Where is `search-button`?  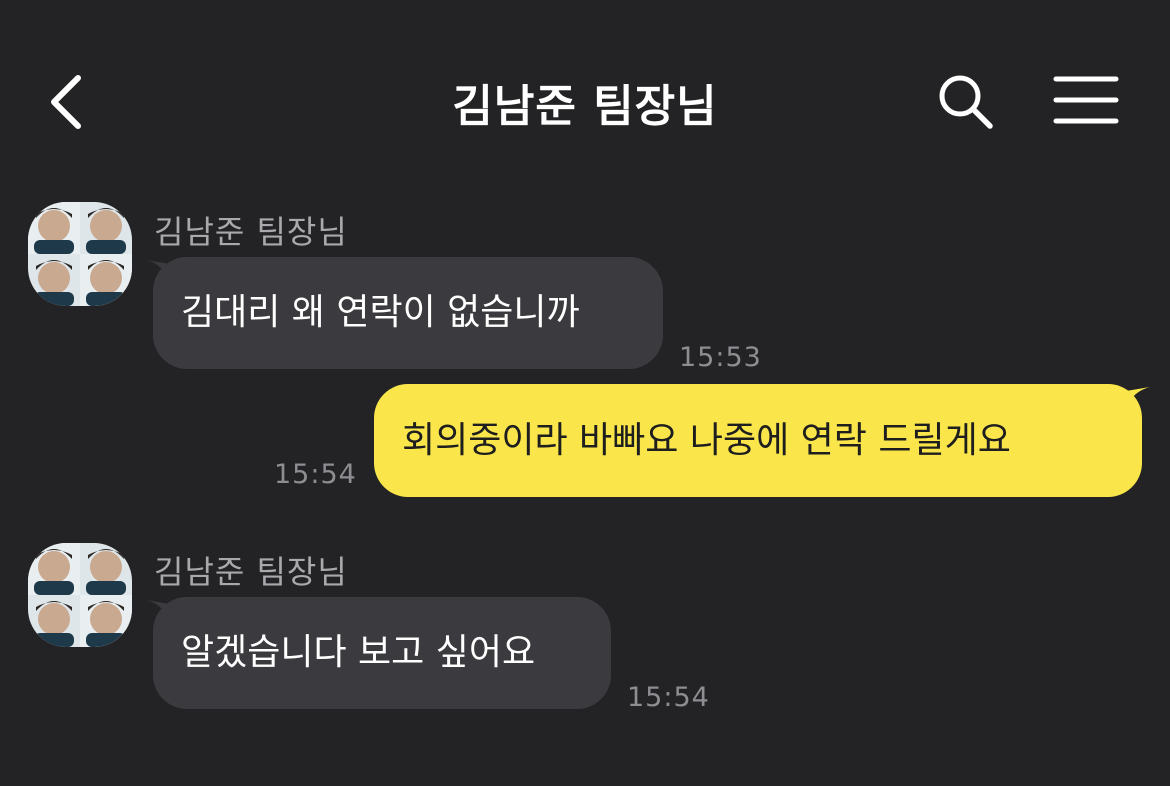 search-button is located at coordinates (966, 102).